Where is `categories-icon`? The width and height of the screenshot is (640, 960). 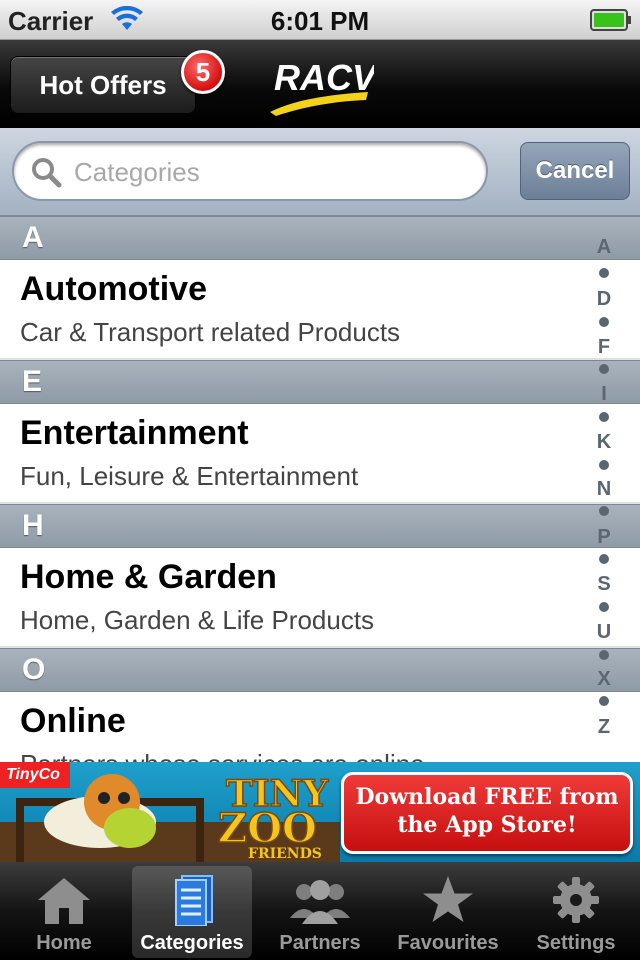 categories-icon is located at coordinates (194, 900).